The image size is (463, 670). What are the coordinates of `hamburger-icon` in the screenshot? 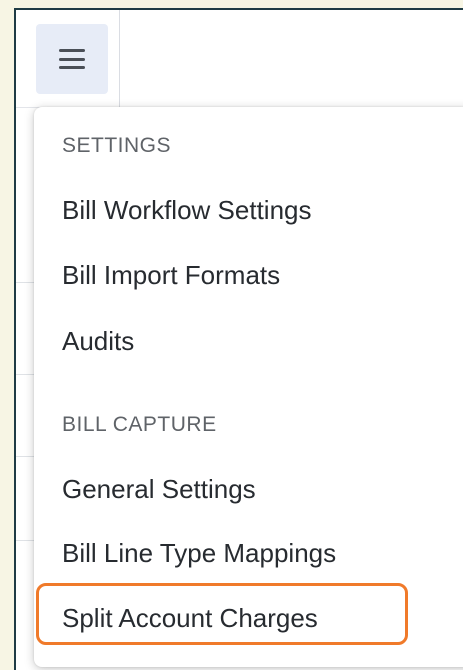 It's located at (72, 59).